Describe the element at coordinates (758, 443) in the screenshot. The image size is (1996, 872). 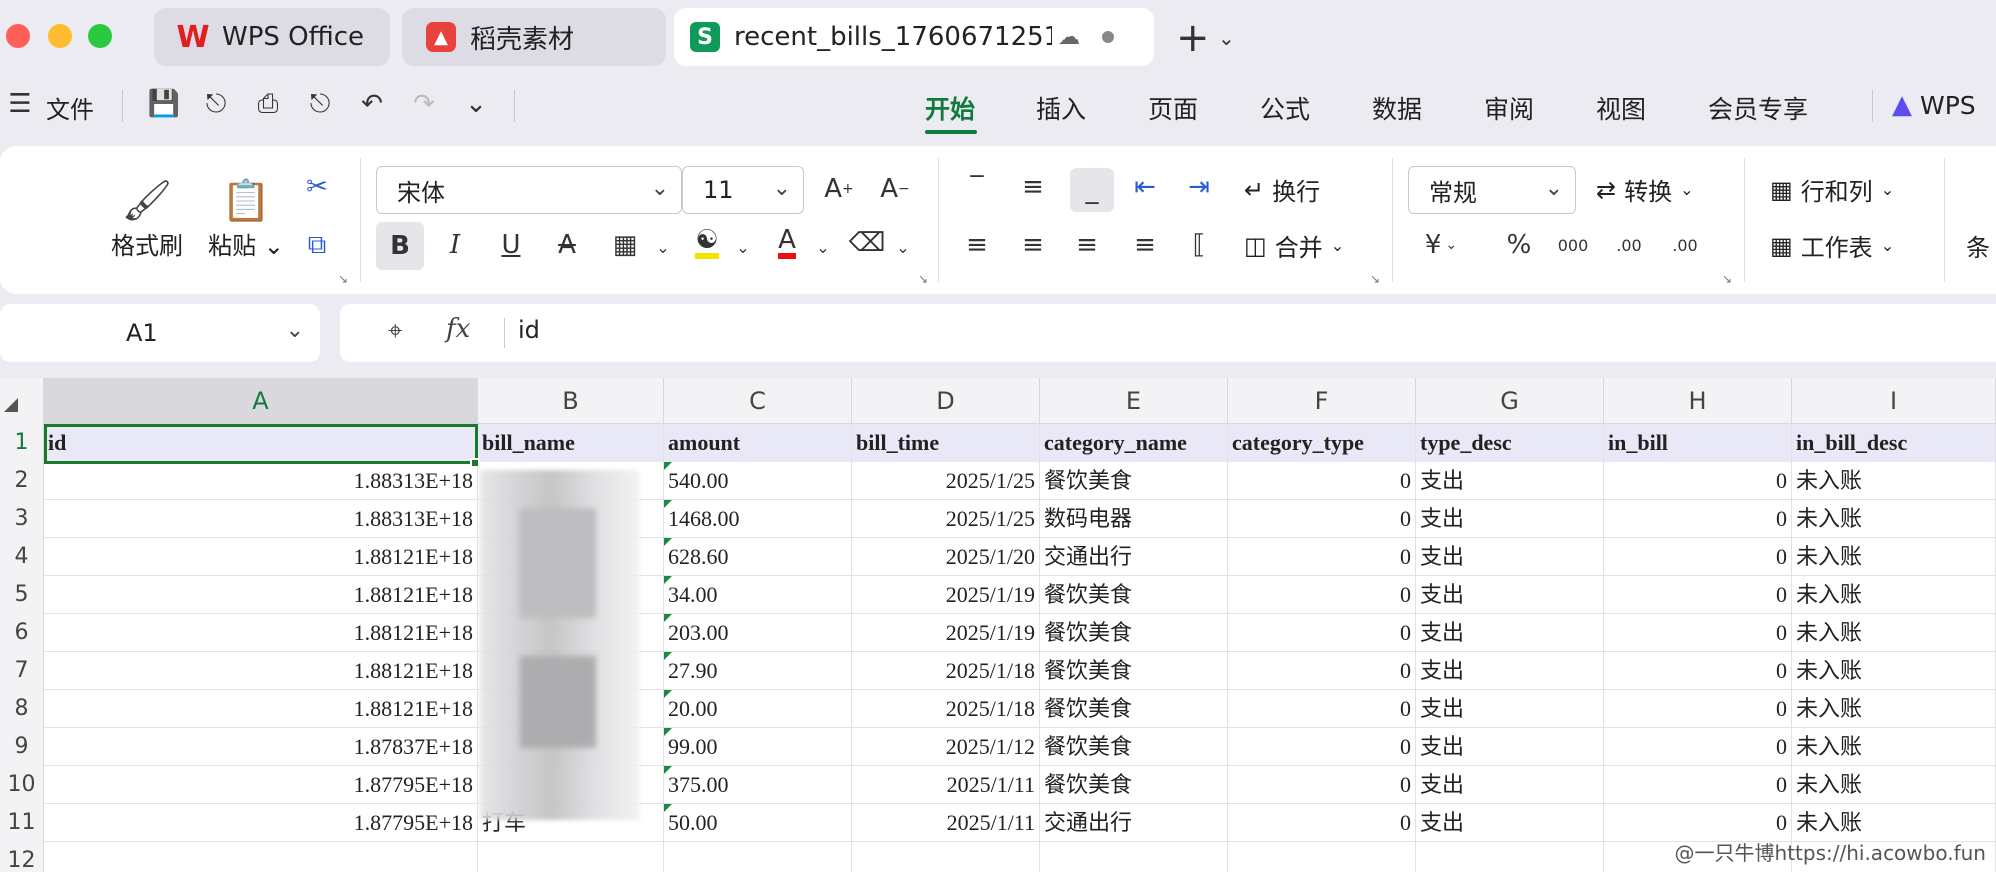
I see `header-cell: amount` at that location.